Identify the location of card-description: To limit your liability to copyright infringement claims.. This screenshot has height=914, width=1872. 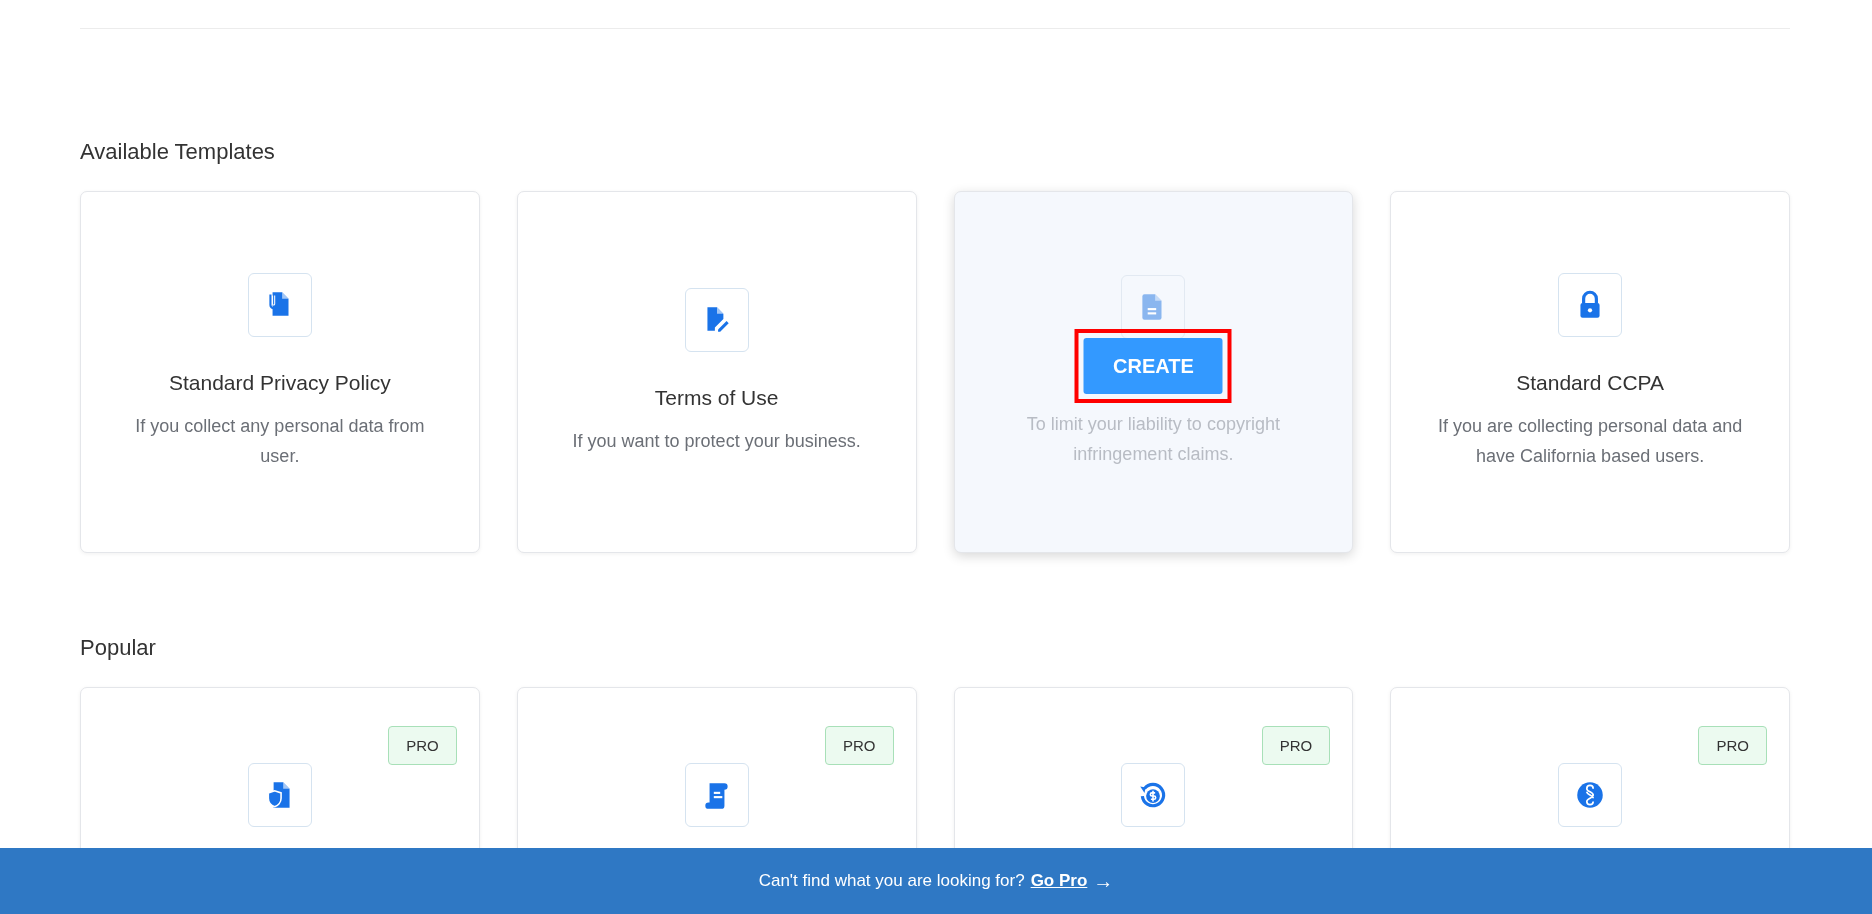
(1153, 439).